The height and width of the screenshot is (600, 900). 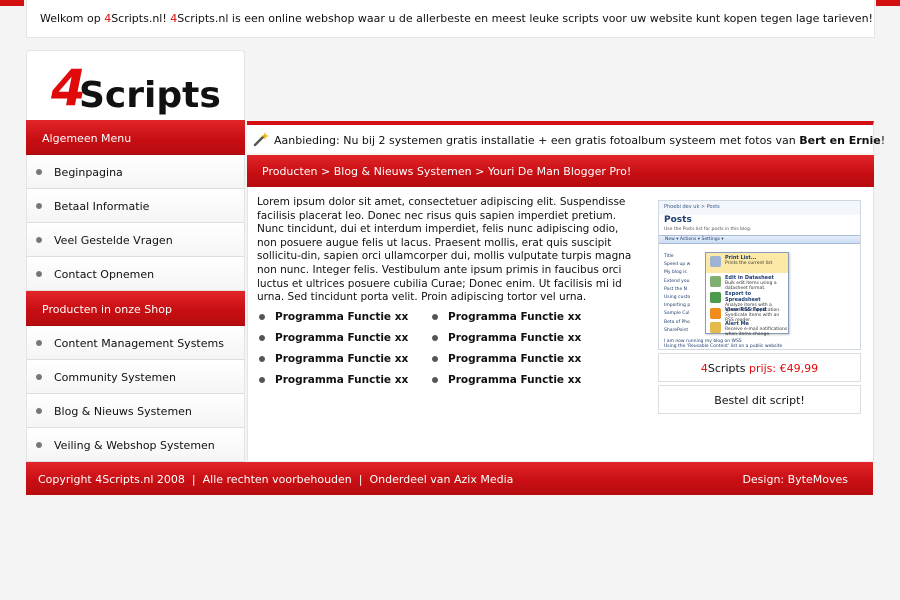 I want to click on sidebar-item-beginpagina: Beginpagina, so click(x=135, y=172).